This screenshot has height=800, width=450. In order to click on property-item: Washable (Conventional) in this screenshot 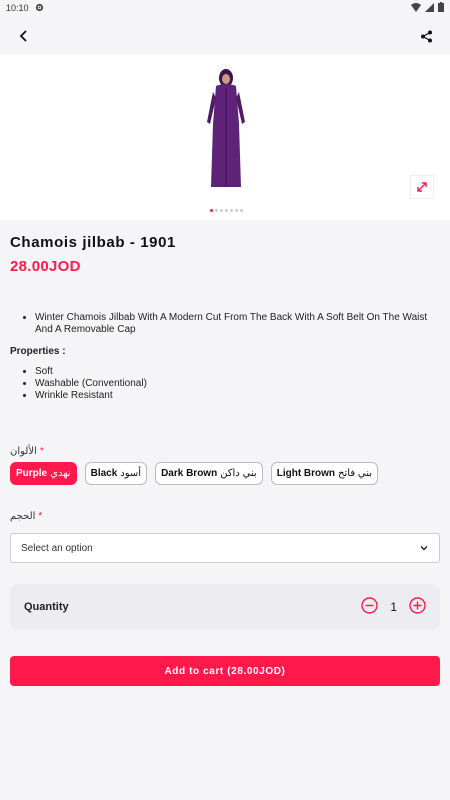, I will do `click(237, 384)`.